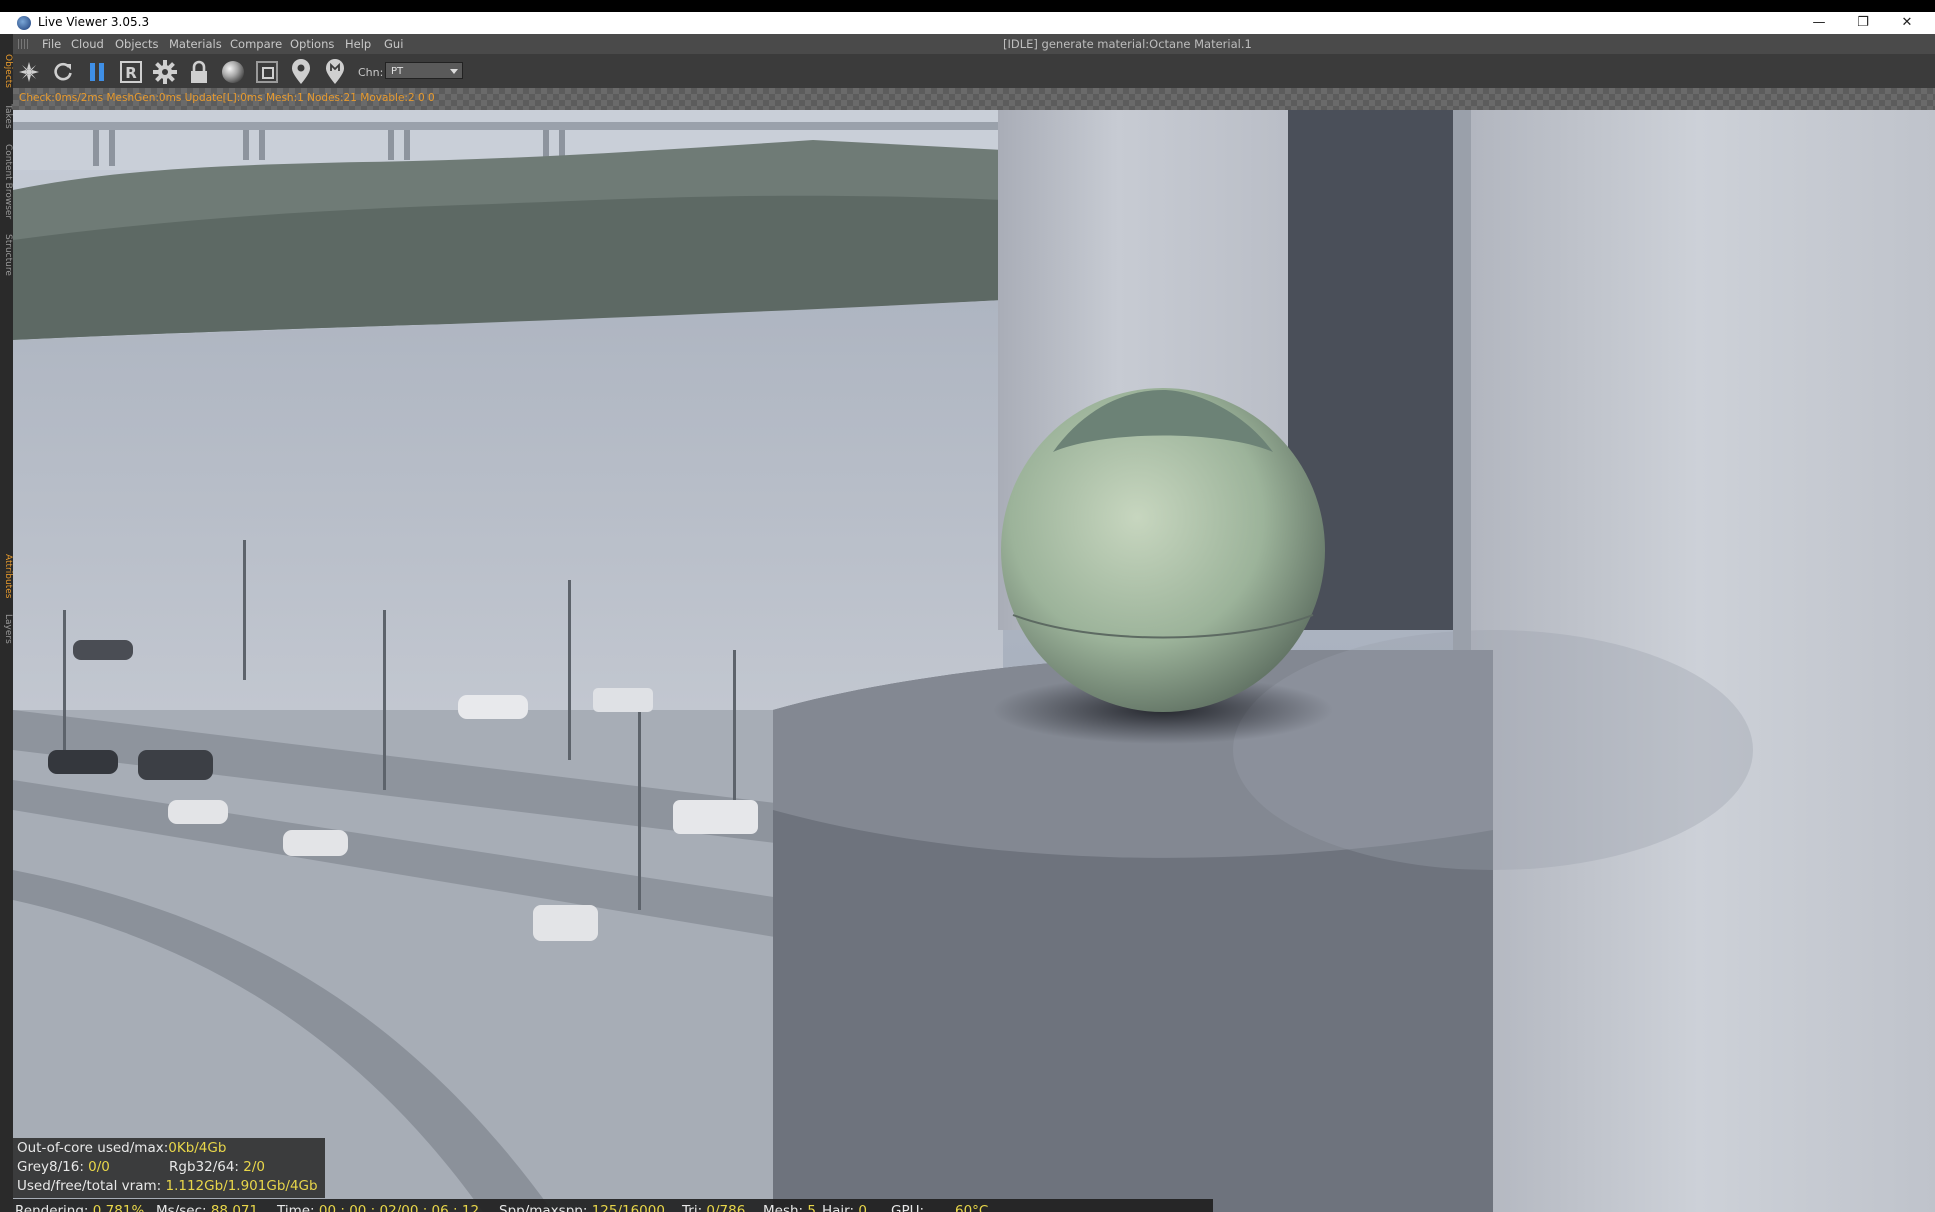  Describe the element at coordinates (87, 44) in the screenshot. I see `menu-cloud: Cloud` at that location.